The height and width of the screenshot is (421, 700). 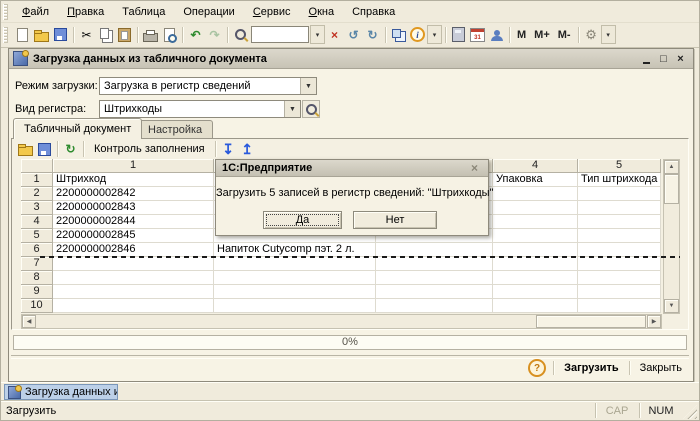 I want to click on row-header: 5, so click(x=37, y=236).